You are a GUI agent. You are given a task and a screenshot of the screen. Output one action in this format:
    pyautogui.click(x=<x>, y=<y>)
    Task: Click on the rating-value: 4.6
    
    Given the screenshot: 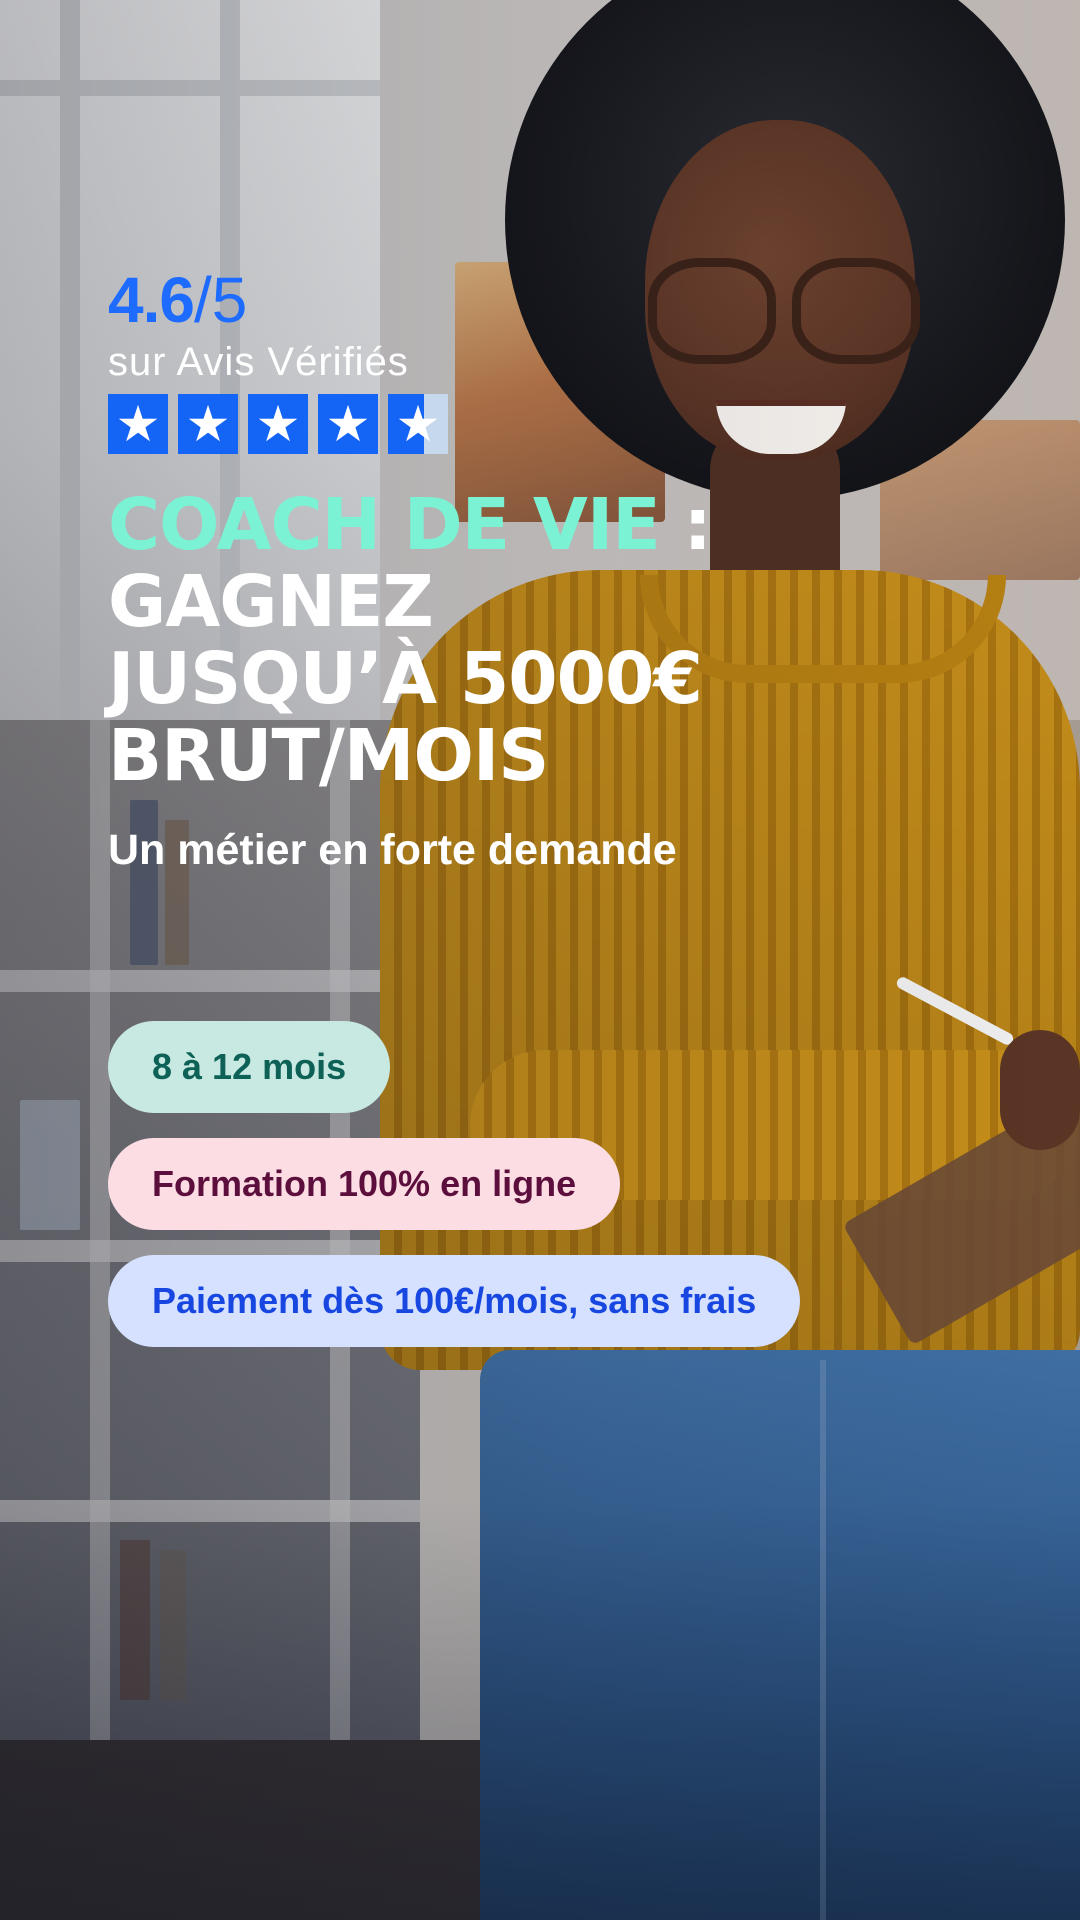 What is the action you would take?
    pyautogui.click(x=151, y=300)
    